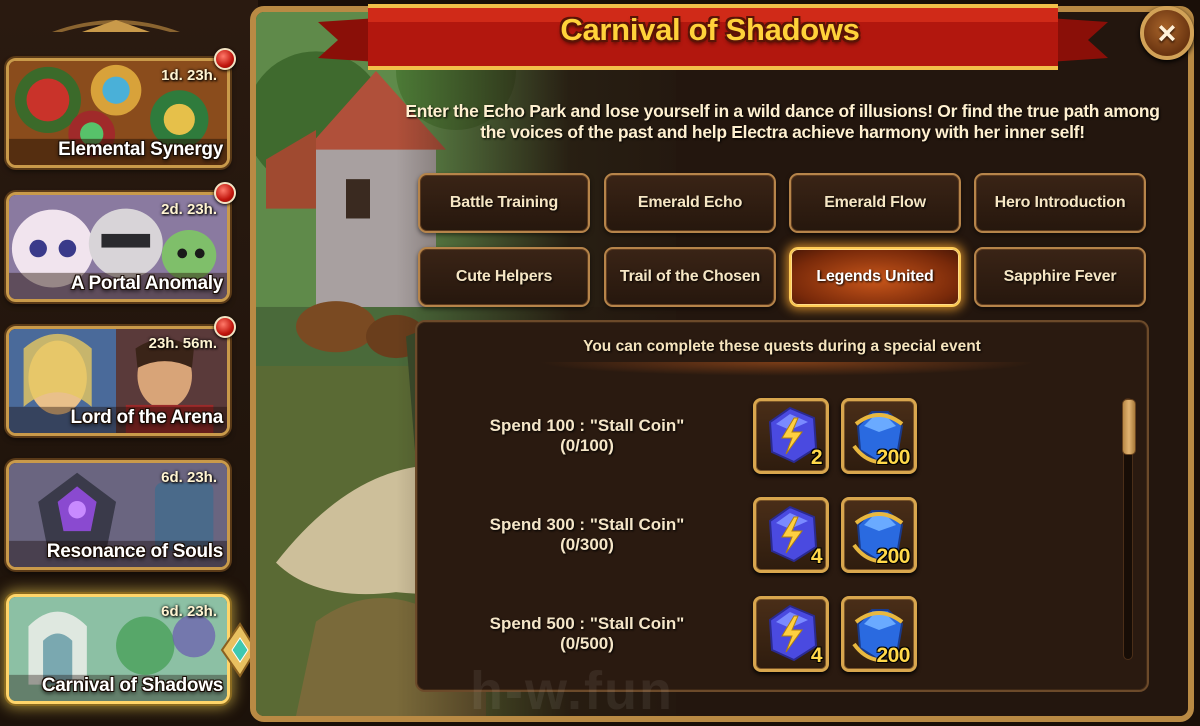 This screenshot has height=726, width=1200. Describe the element at coordinates (1129, 529) in the screenshot. I see `quest-scrollbar` at that location.